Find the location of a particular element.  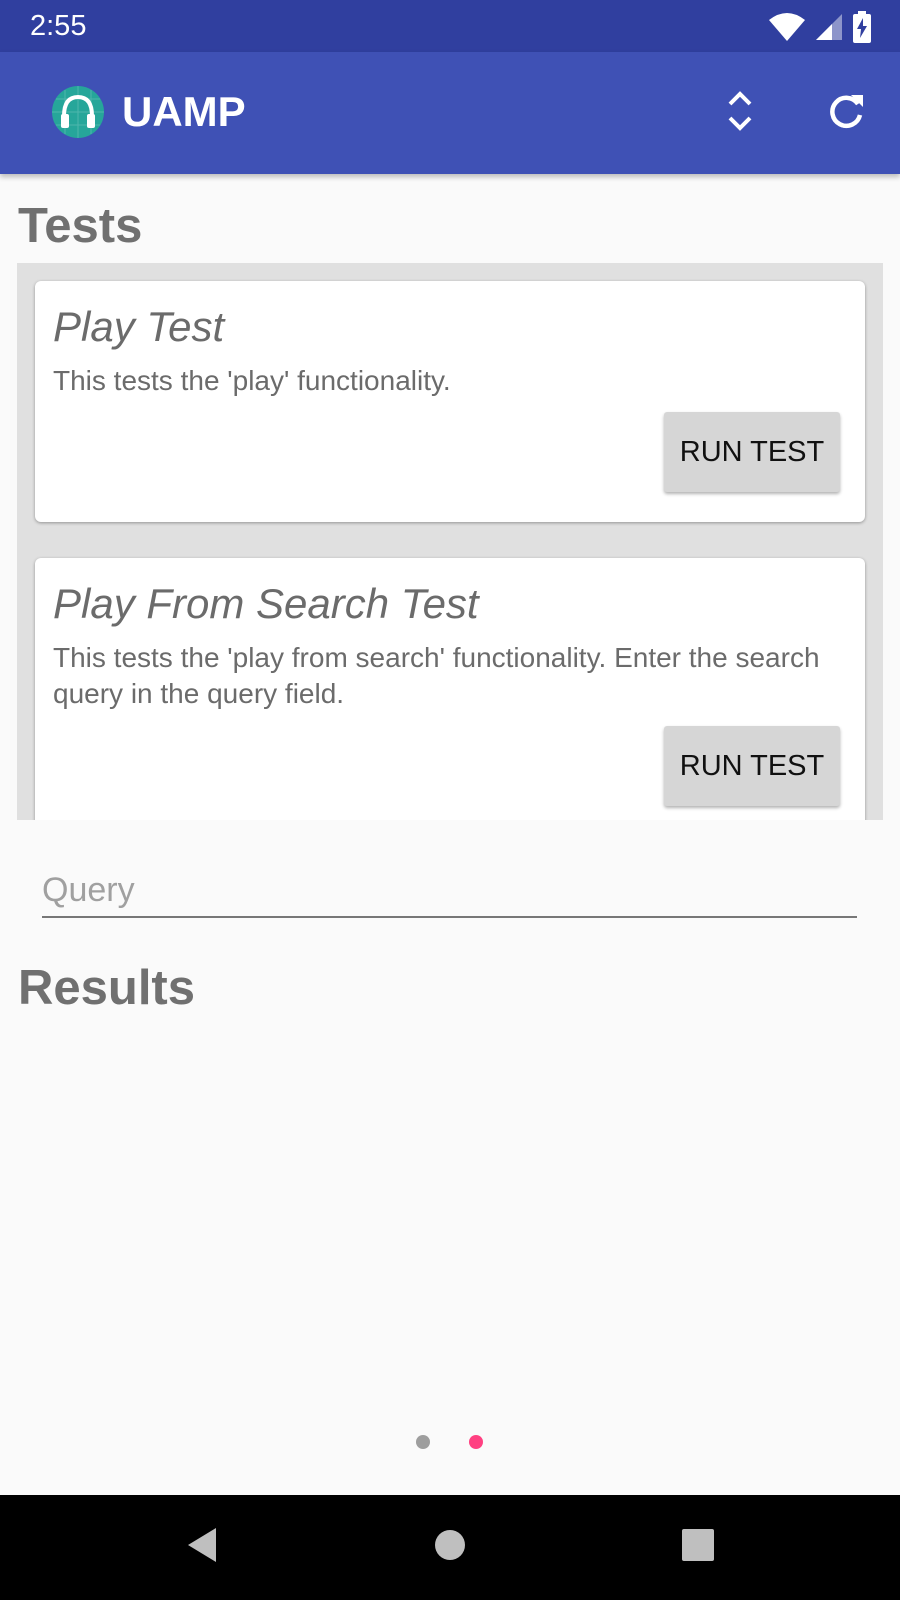

query-input is located at coordinates (449, 888).